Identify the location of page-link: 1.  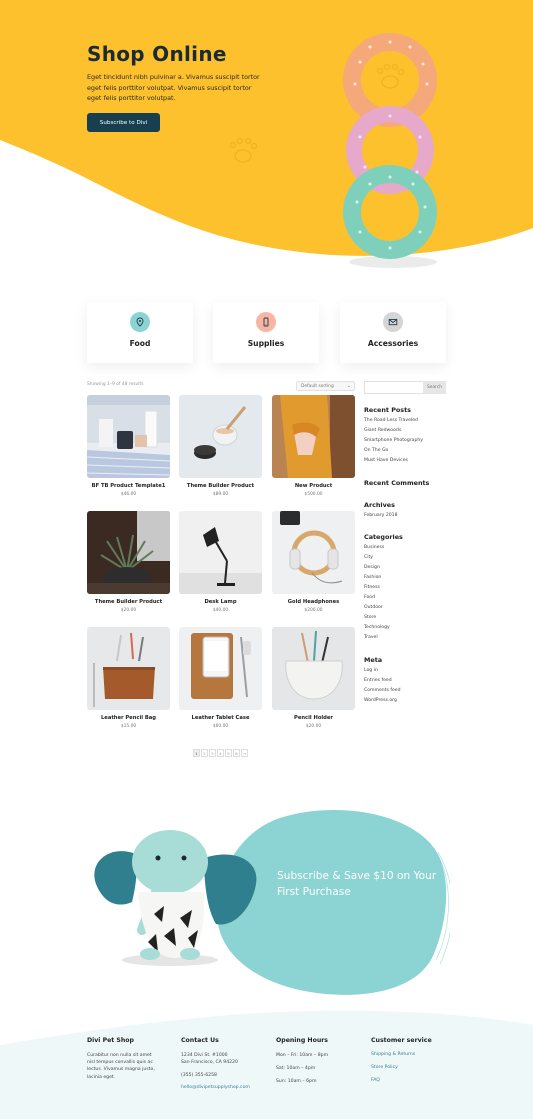
(196, 753).